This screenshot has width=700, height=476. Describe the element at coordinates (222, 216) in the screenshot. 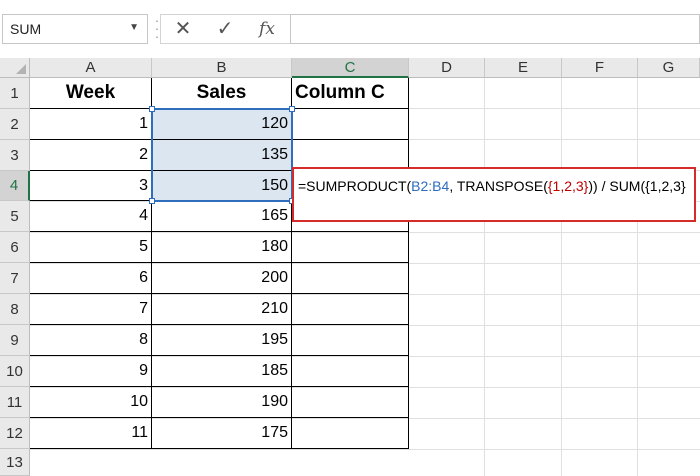

I see `cell-b5: 165` at that location.